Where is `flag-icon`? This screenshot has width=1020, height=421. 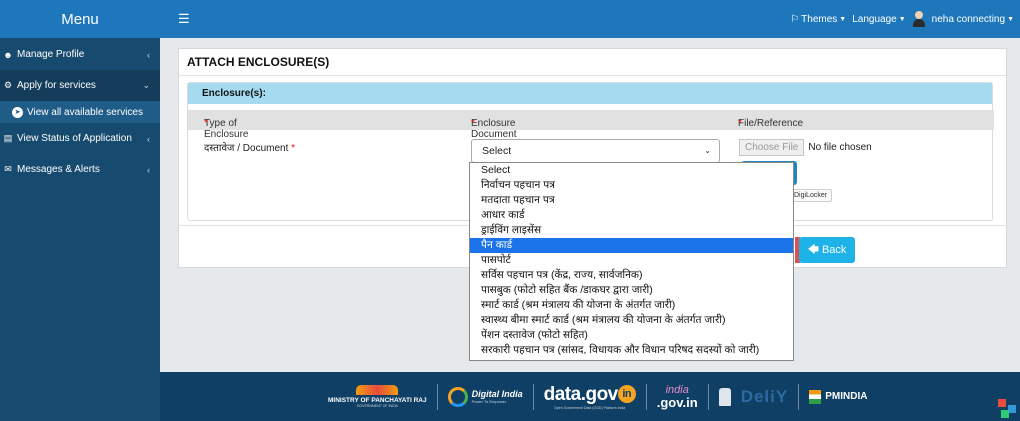
flag-icon is located at coordinates (815, 396).